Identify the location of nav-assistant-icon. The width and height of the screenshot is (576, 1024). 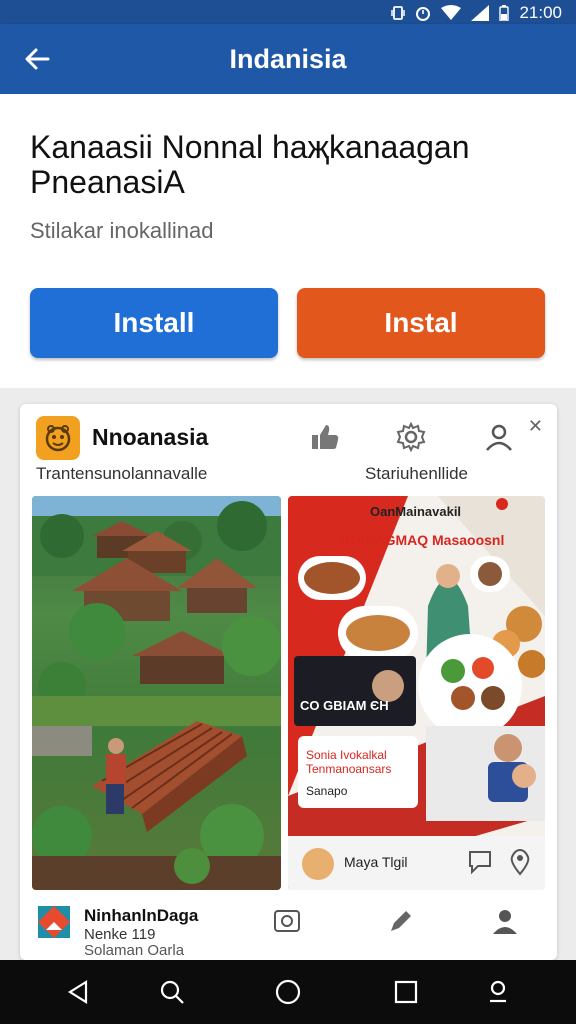
(498, 992).